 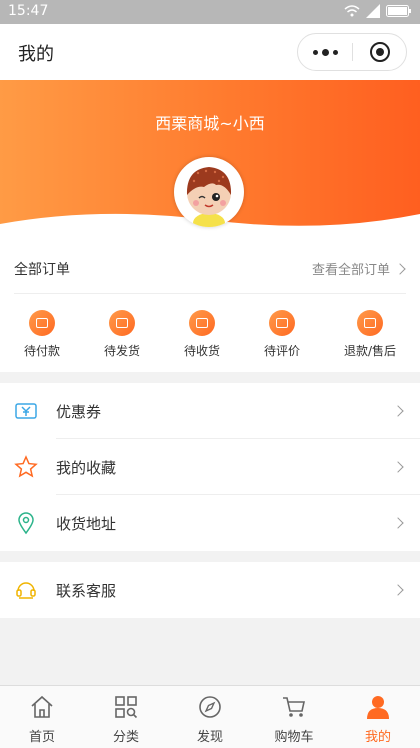 What do you see at coordinates (373, 11) in the screenshot?
I see `signal-icon` at bounding box center [373, 11].